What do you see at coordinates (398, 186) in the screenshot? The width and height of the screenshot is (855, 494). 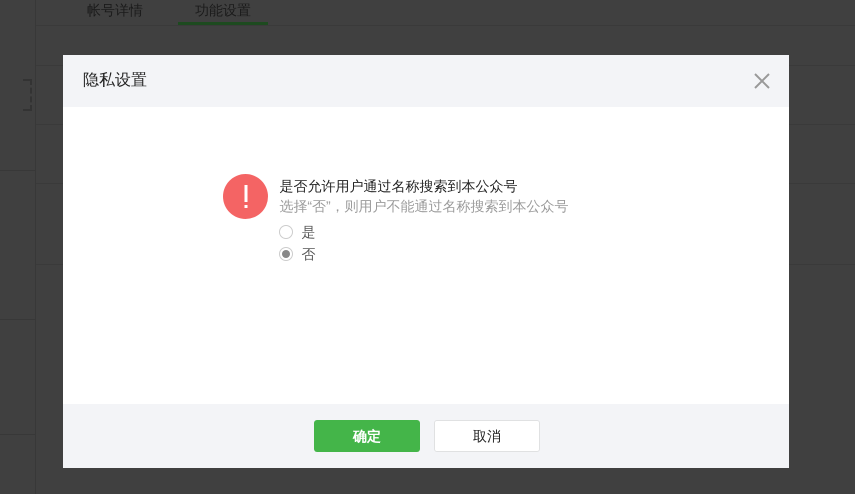 I see `question-text: 是否允许用户通过名称搜索到本公众号` at bounding box center [398, 186].